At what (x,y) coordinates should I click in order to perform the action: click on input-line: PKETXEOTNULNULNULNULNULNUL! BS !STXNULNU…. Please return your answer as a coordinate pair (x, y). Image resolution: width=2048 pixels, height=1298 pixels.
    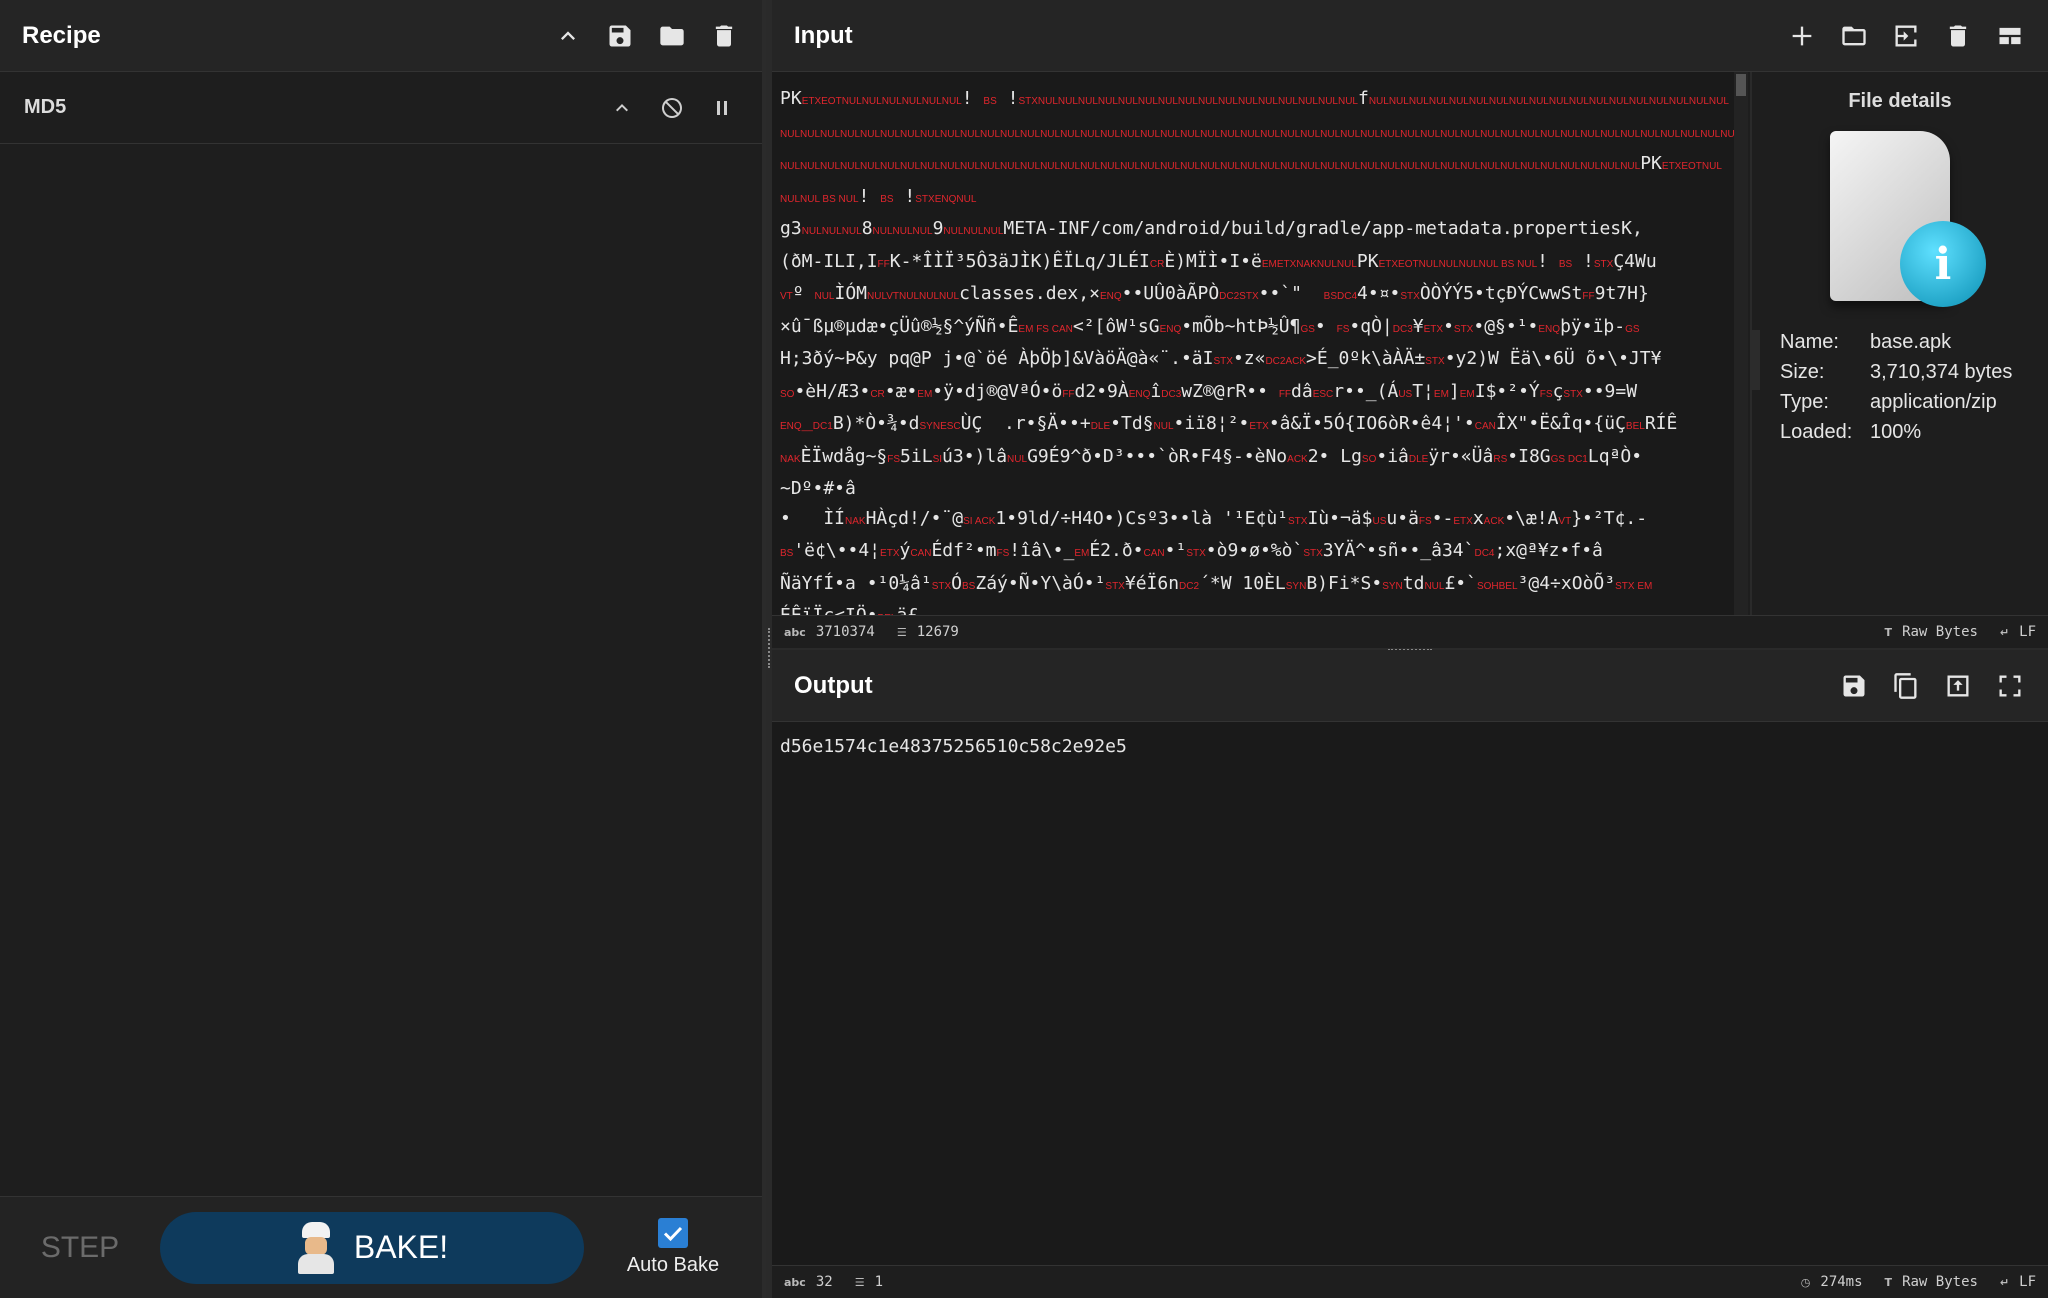
    Looking at the image, I should click on (1260, 100).